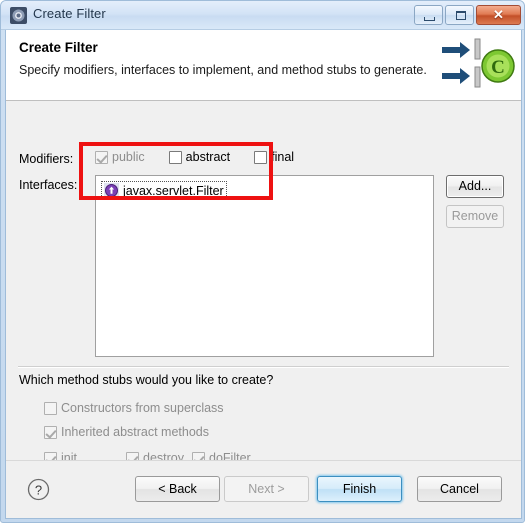  What do you see at coordinates (175, 157) in the screenshot?
I see `checkbox-abstract-box` at bounding box center [175, 157].